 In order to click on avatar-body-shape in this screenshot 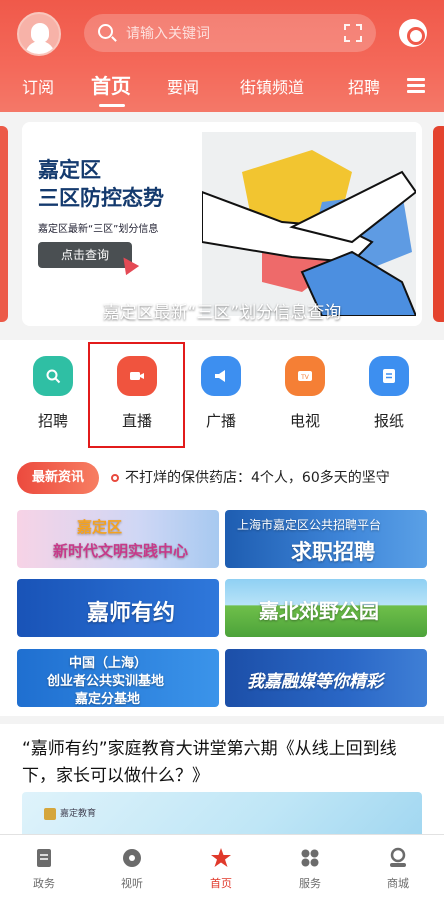, I will do `click(40, 47)`.